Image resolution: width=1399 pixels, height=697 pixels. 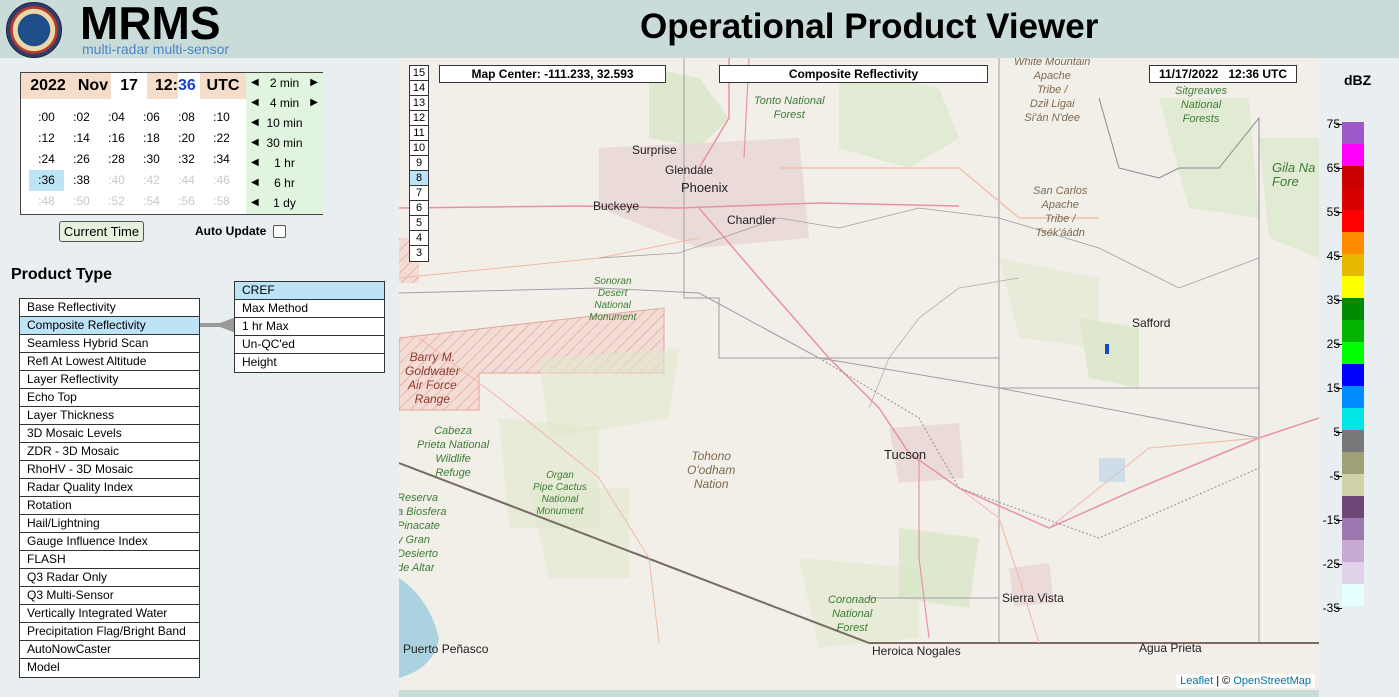 What do you see at coordinates (81, 180) in the screenshot?
I see `minute-option: :38` at bounding box center [81, 180].